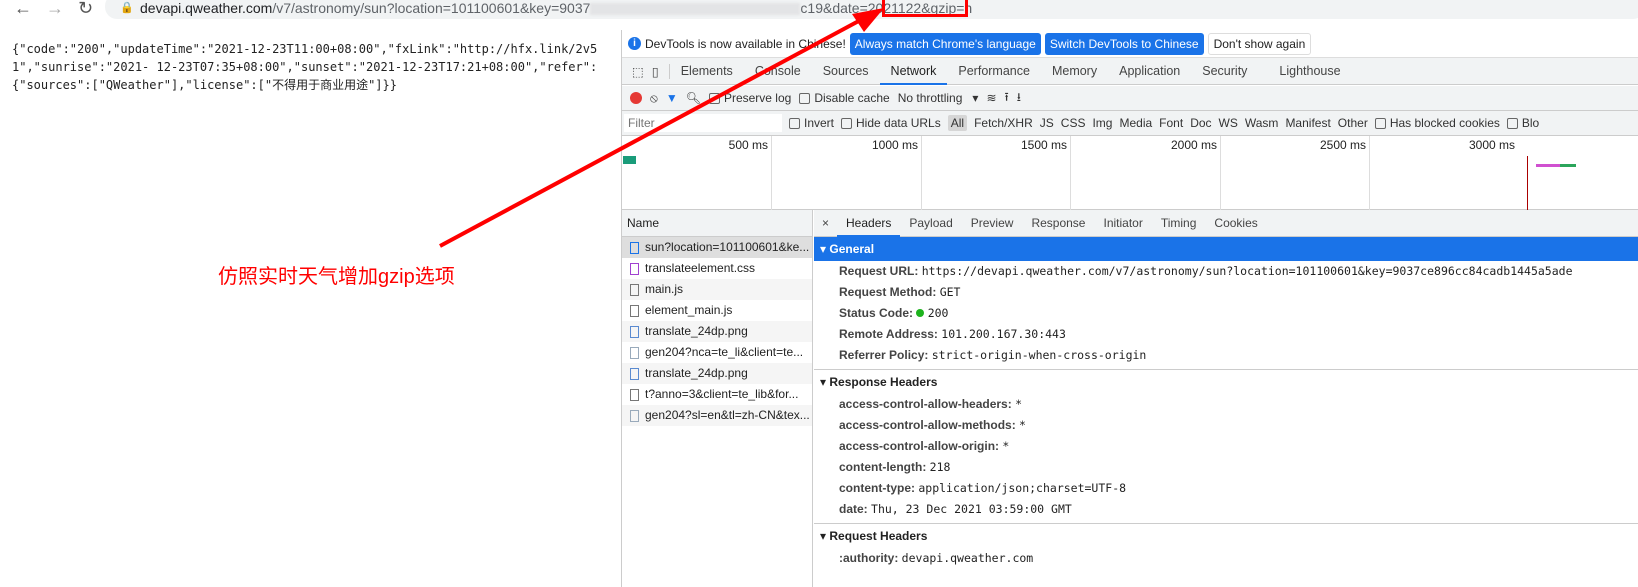  I want to click on header-key: Request URL:, so click(879, 271).